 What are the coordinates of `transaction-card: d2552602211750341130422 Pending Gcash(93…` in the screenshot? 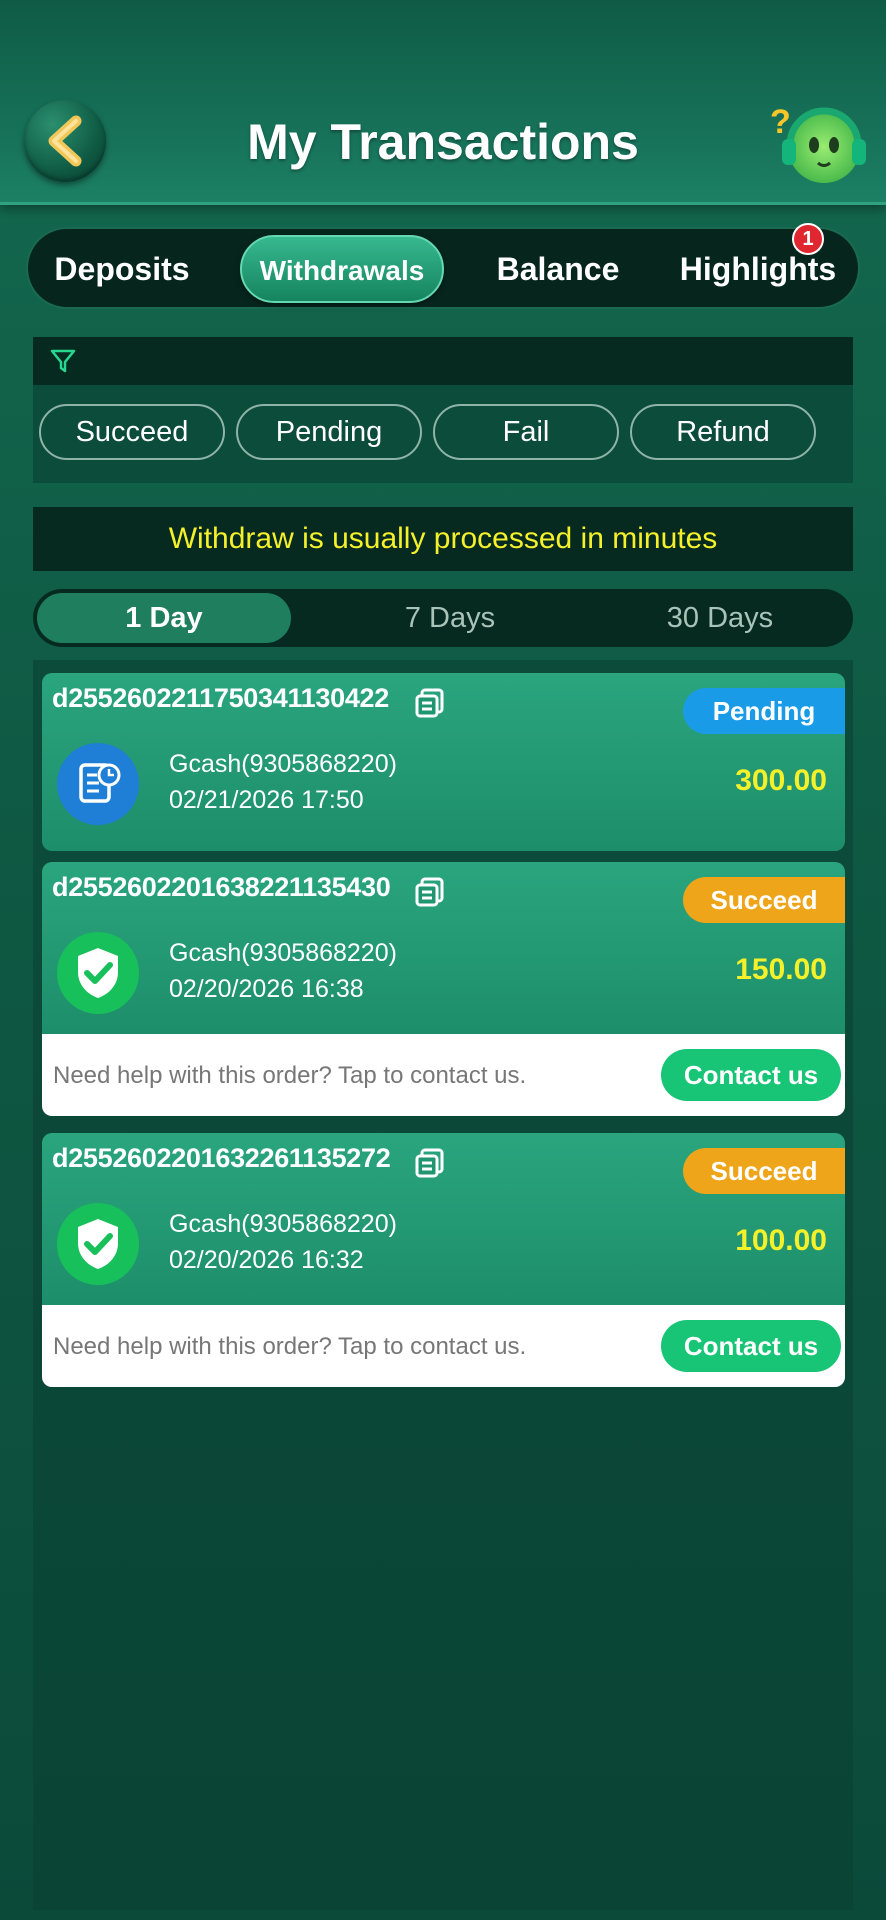 It's located at (443, 762).